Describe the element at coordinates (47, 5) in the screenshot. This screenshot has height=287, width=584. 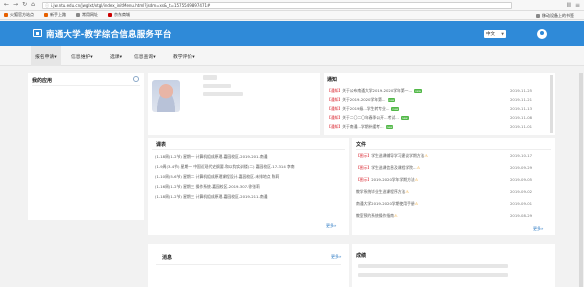
I see `shield-icon: ⓘ` at that location.